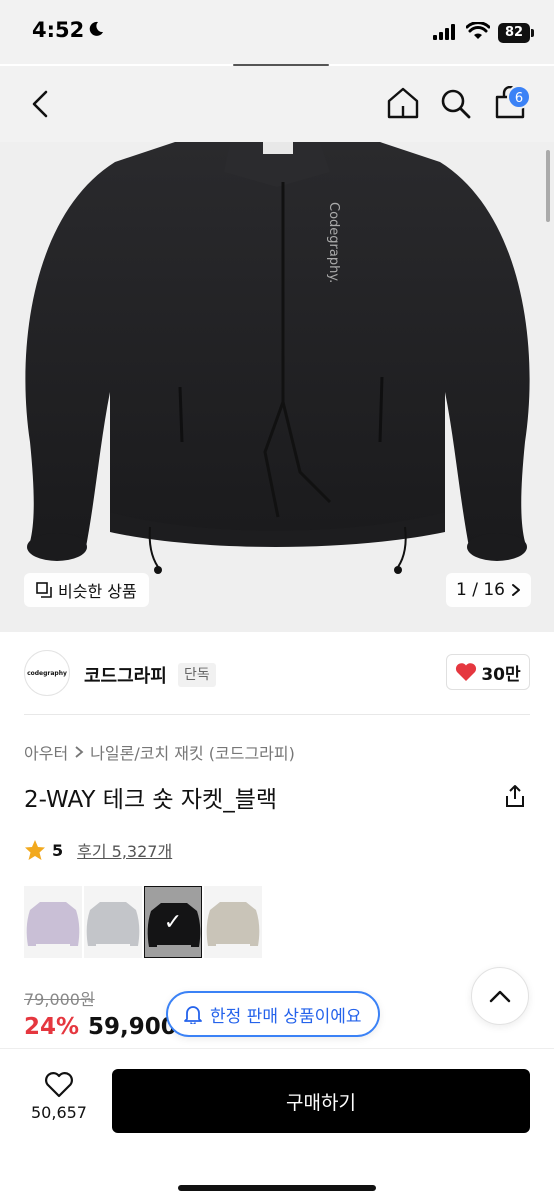 This screenshot has width=554, height=1200. What do you see at coordinates (124, 850) in the screenshot?
I see `reviews-link: 후기 5,327개` at bounding box center [124, 850].